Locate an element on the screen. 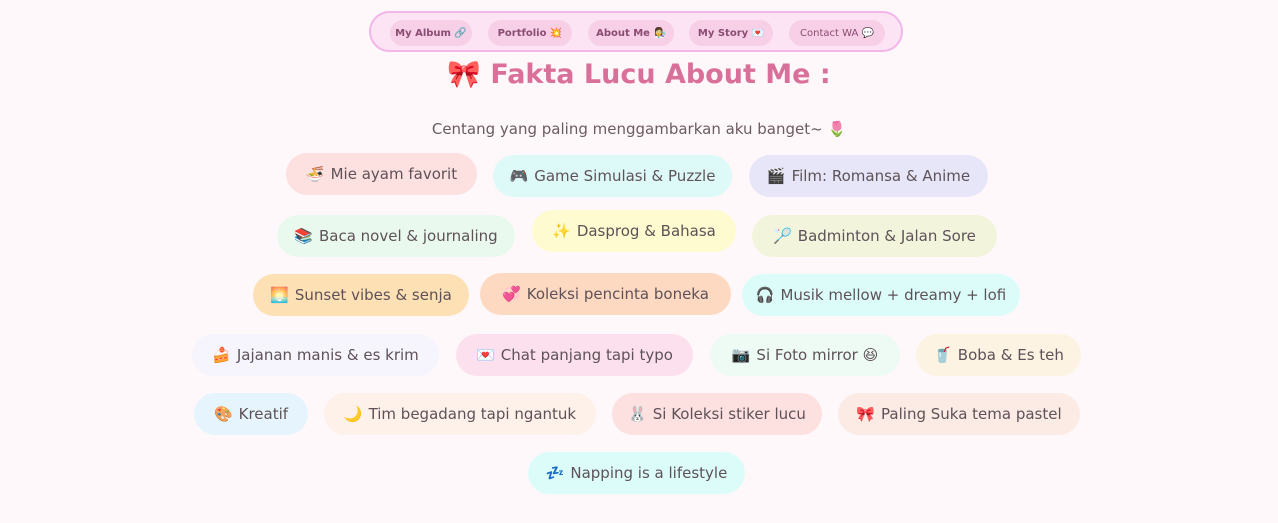  fact-chip-boneka: 💞 Koleksi pencinta boneka is located at coordinates (605, 294).